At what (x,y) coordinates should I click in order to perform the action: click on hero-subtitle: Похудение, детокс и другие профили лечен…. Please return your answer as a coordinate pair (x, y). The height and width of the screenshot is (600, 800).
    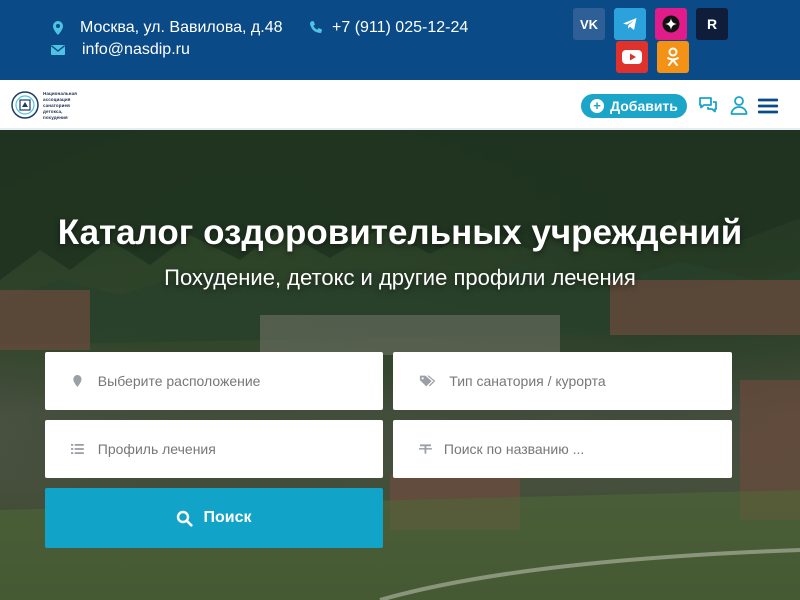
    Looking at the image, I should click on (400, 277).